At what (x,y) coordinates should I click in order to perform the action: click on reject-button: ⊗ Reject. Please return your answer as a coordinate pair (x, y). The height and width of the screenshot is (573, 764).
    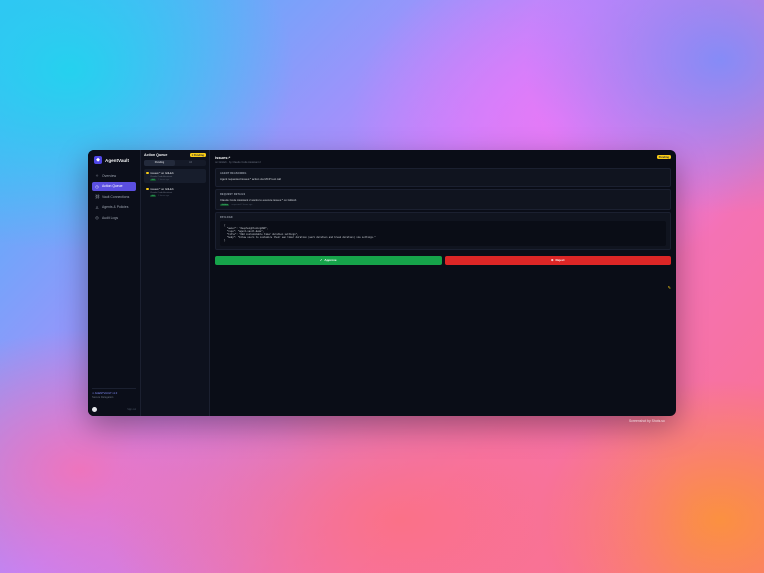
    Looking at the image, I should click on (557, 260).